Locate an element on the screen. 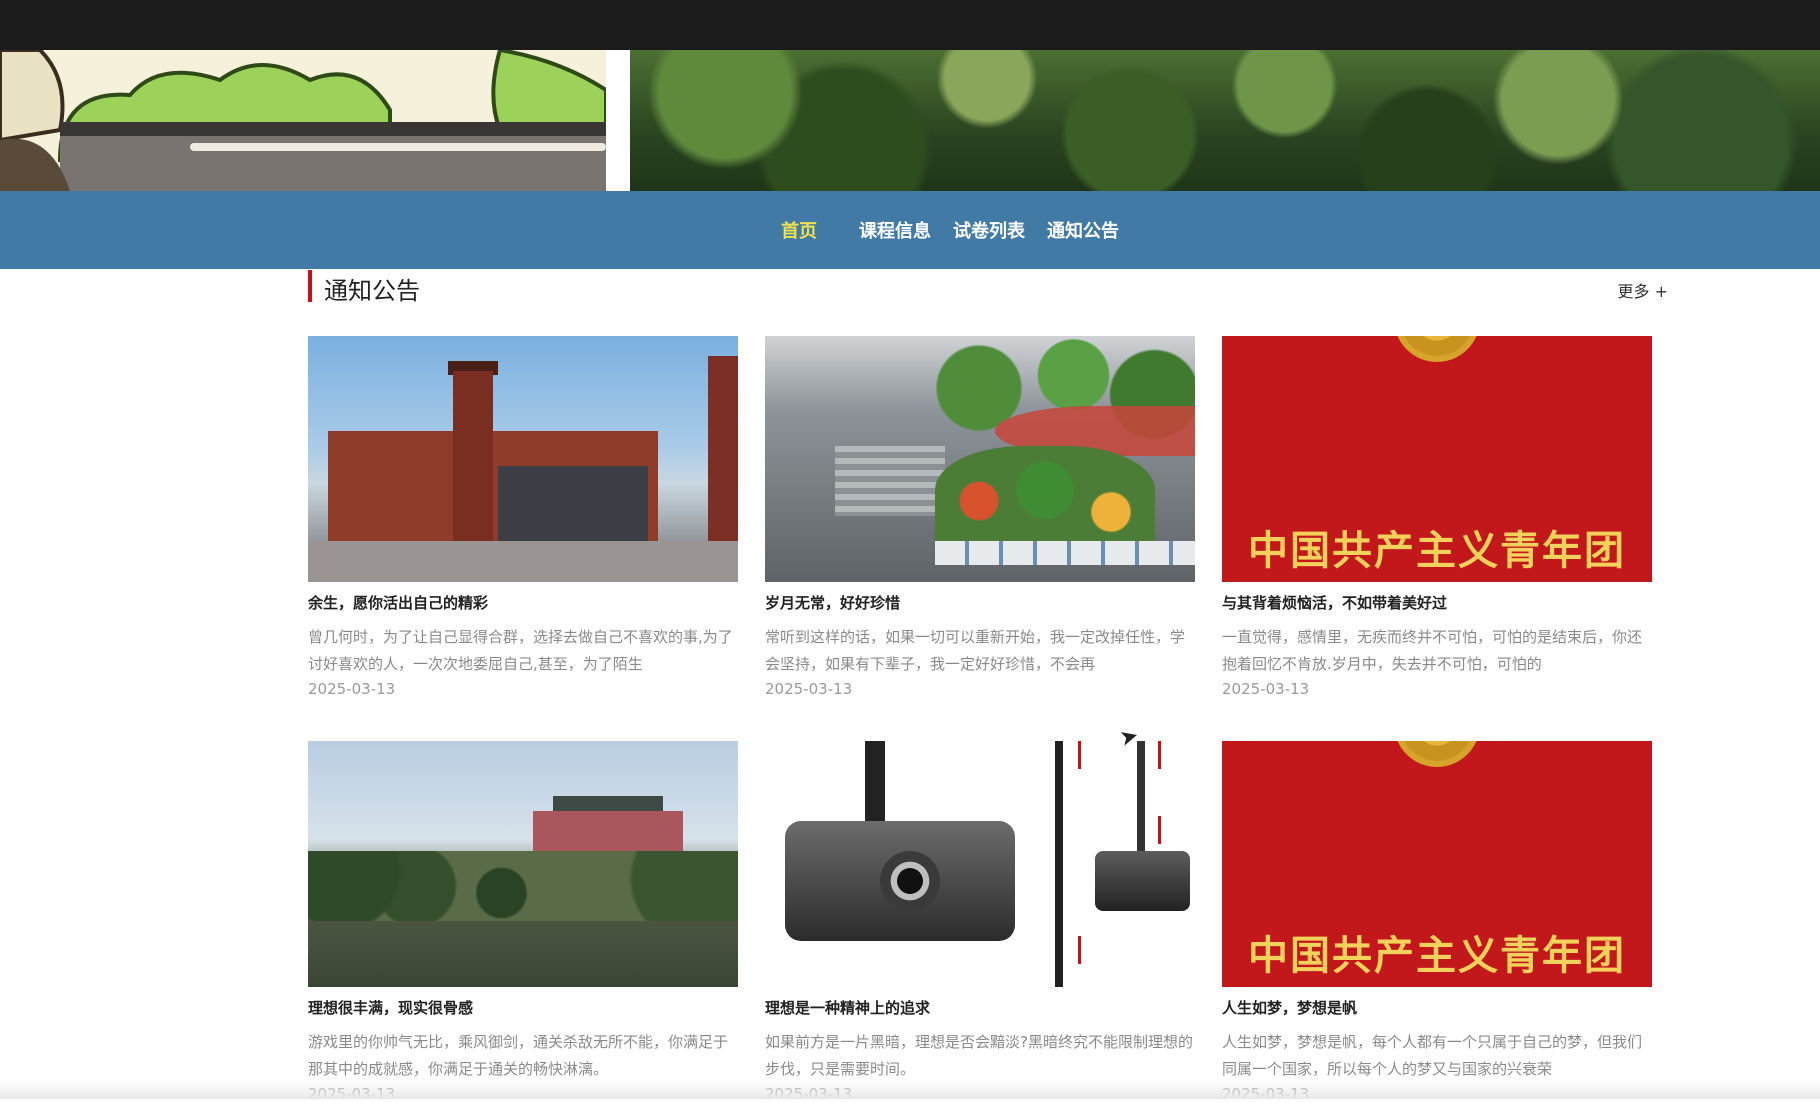  plaza-shape is located at coordinates (523, 561).